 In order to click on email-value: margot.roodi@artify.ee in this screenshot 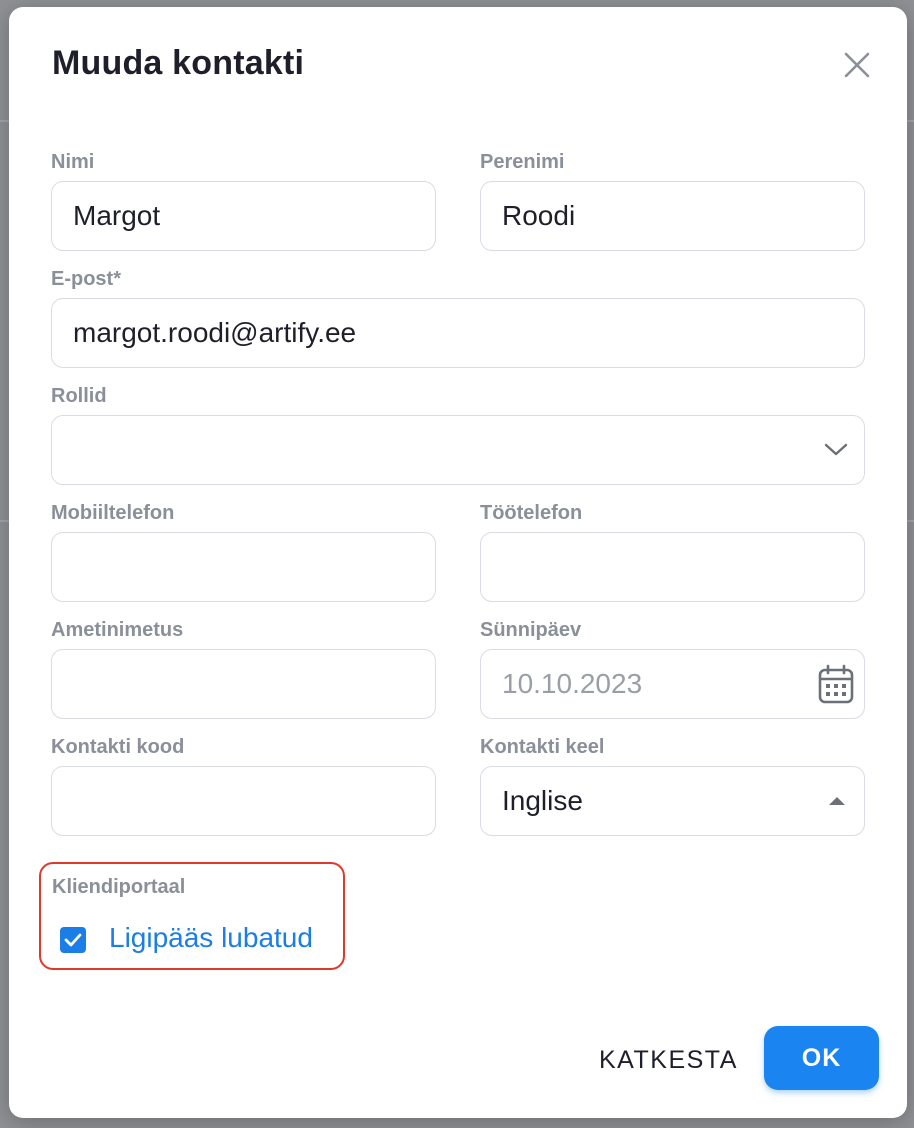, I will do `click(215, 332)`.